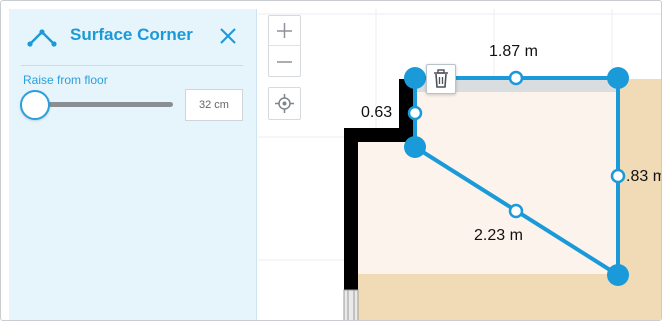 Image resolution: width=662 pixels, height=321 pixels. I want to click on trash-icon, so click(441, 78).